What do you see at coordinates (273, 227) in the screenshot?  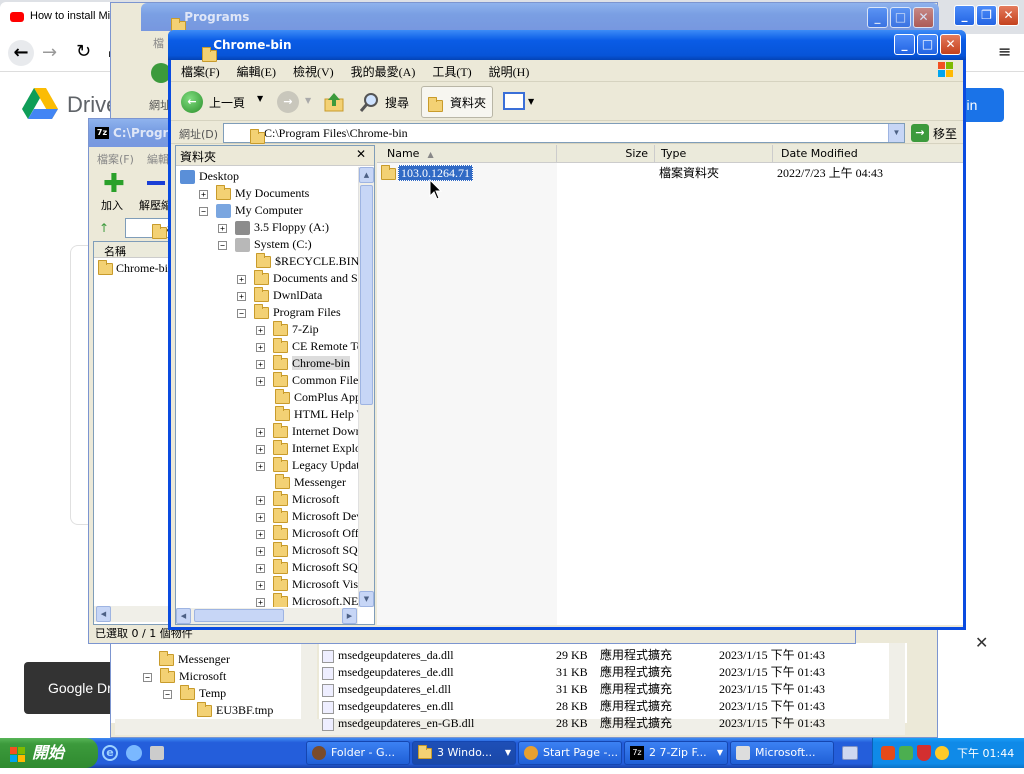 I see `tree-item: +3.5 Floppy (A:)` at bounding box center [273, 227].